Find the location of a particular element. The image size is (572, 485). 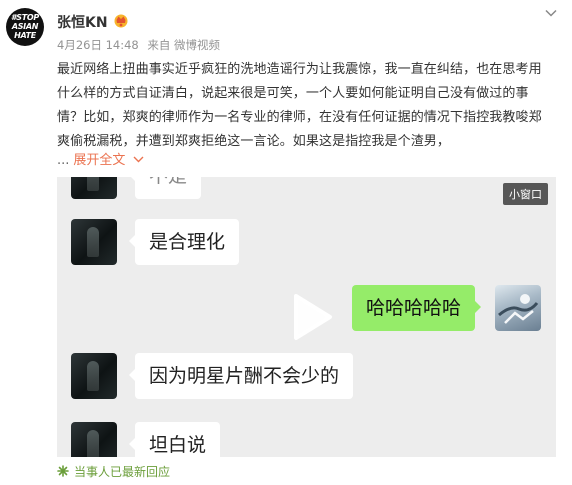

username: 张恒KN is located at coordinates (82, 22).